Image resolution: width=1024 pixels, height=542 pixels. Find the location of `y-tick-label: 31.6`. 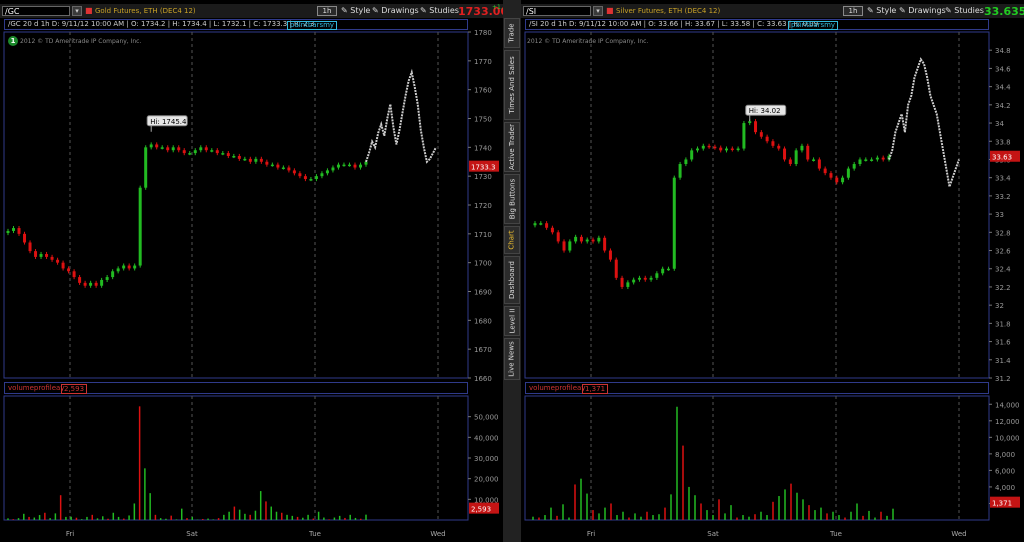

y-tick-label: 31.6 is located at coordinates (1003, 343).